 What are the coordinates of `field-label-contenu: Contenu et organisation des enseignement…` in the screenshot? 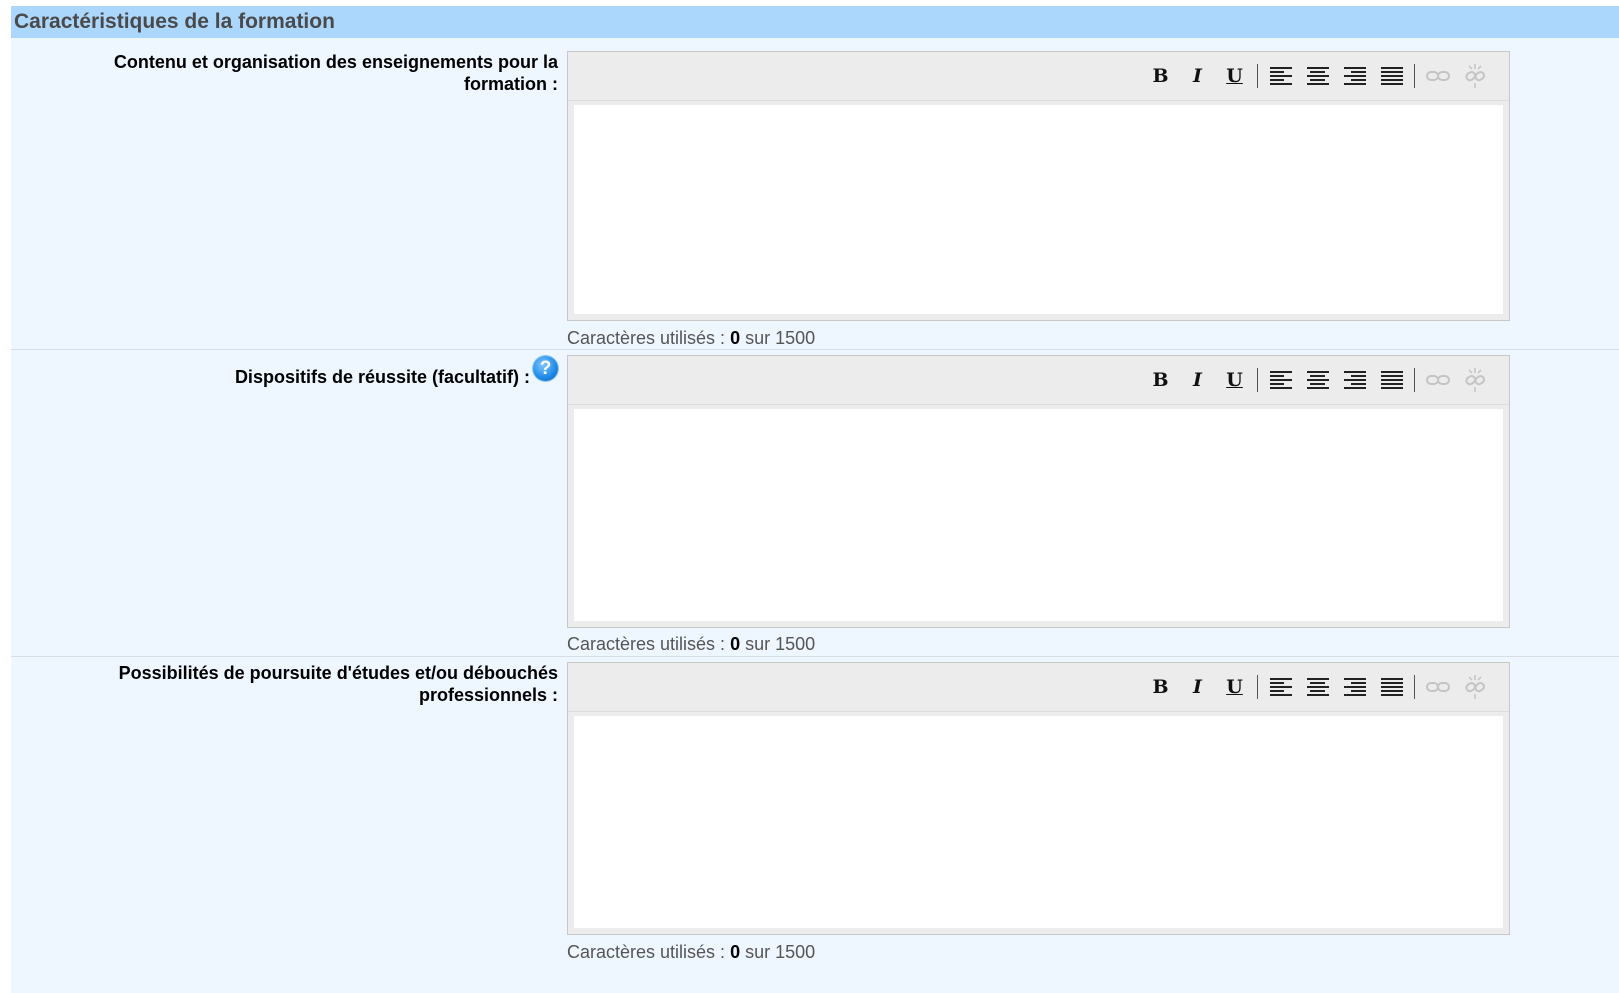 It's located at (335, 73).